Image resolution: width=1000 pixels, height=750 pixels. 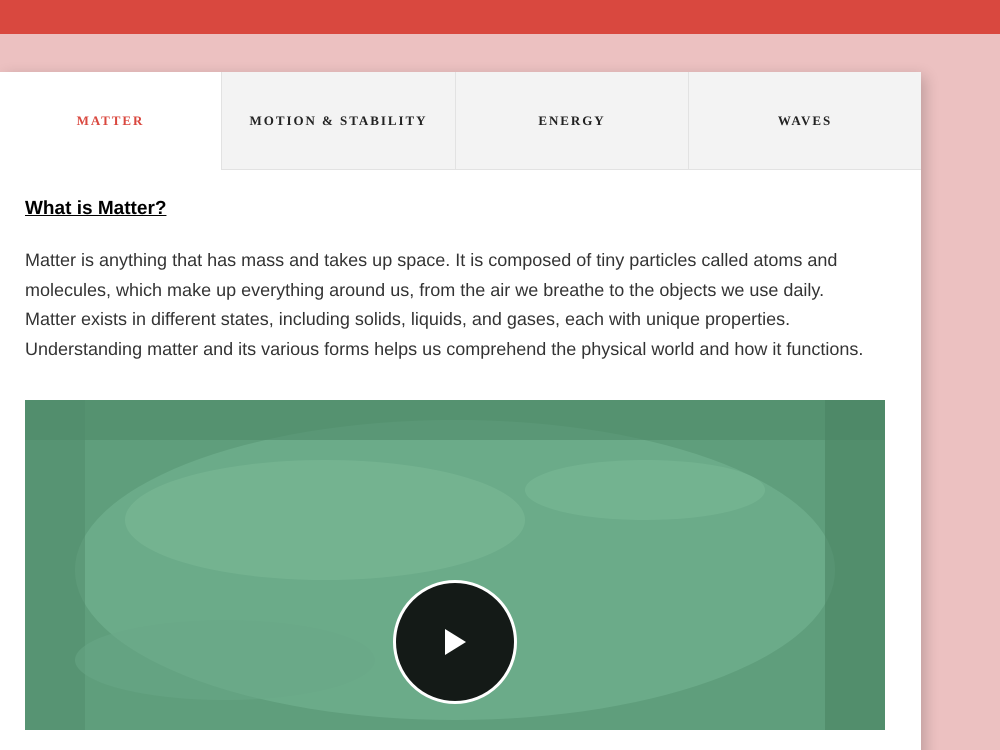 I want to click on play-icon, so click(x=455, y=642).